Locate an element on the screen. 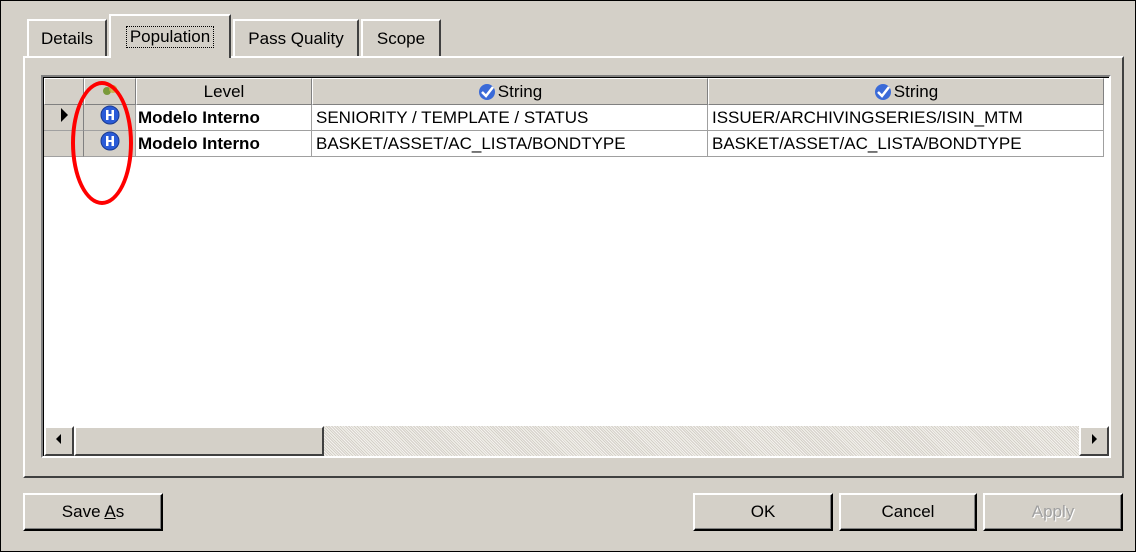 The width and height of the screenshot is (1136, 552). arrow-right-icon is located at coordinates (1094, 441).